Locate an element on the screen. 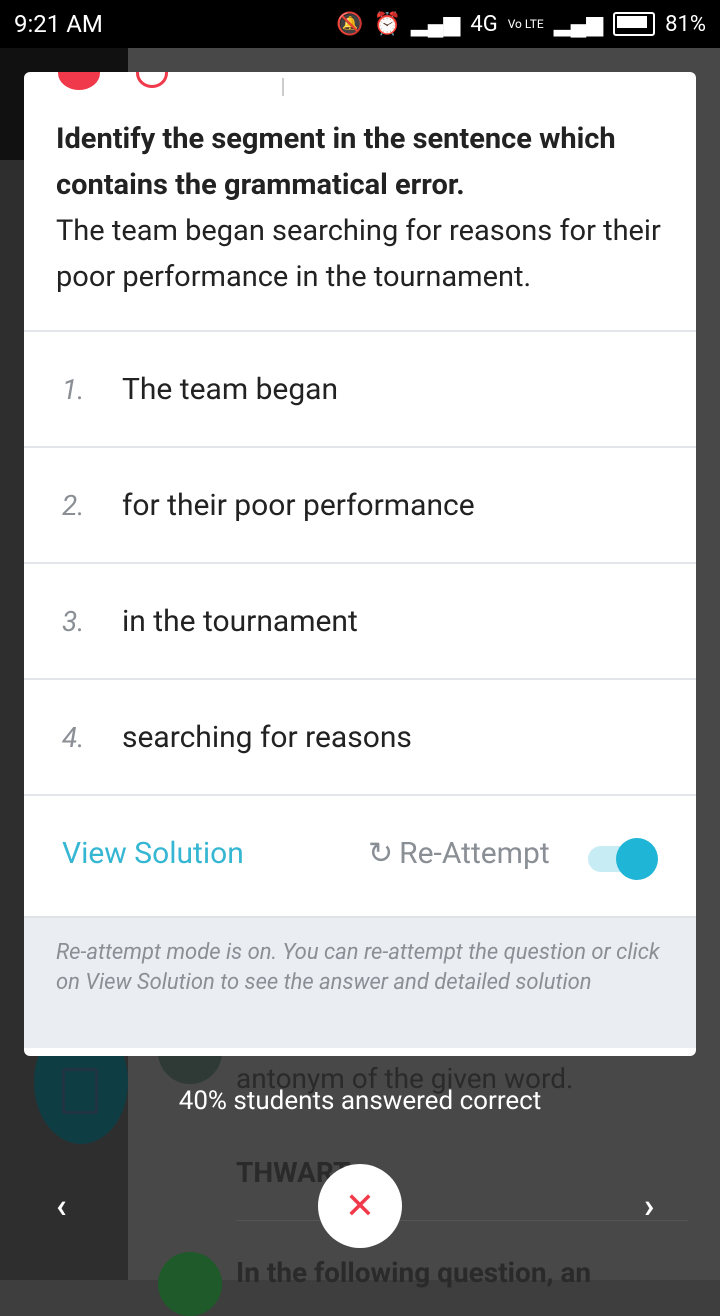 Image resolution: width=720 pixels, height=1316 pixels. volte-badge: Vo LTE is located at coordinates (525, 24).